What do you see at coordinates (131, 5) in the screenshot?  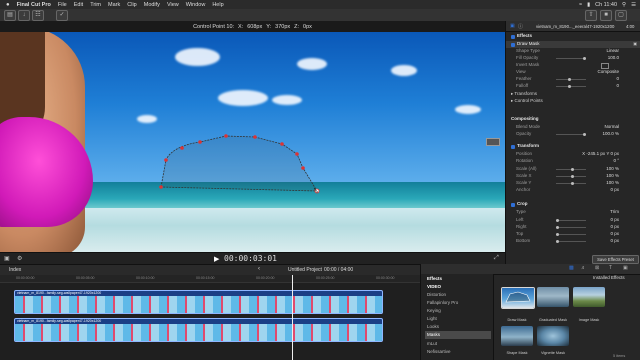 I see `menu-clip: Clip` at bounding box center [131, 5].